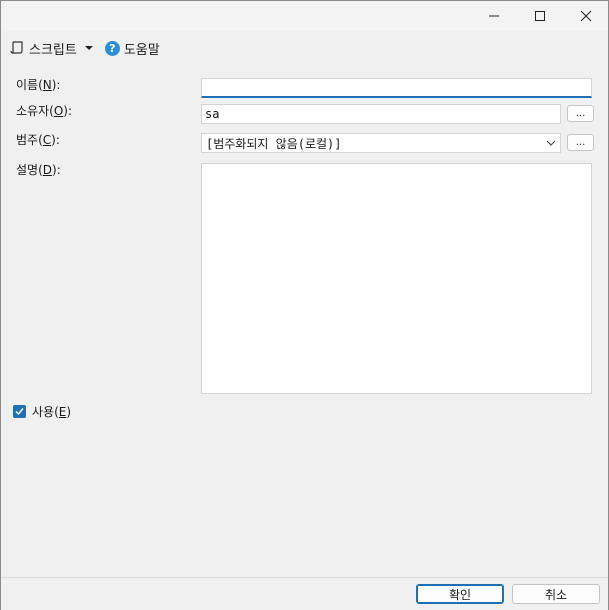  What do you see at coordinates (16, 47) in the screenshot?
I see `script-icon` at bounding box center [16, 47].